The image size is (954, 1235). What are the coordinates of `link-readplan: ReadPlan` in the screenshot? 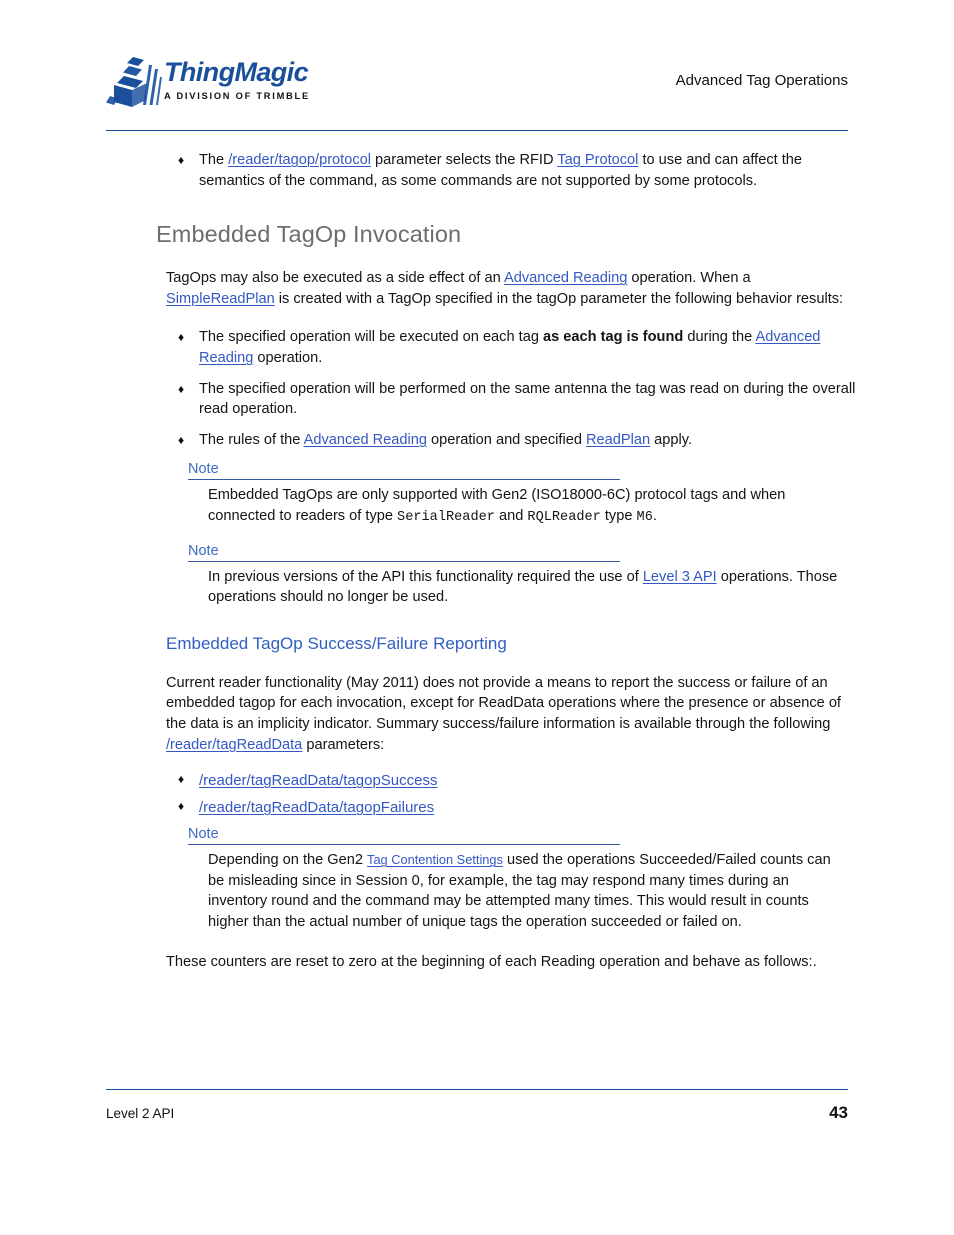 It's located at (618, 440).